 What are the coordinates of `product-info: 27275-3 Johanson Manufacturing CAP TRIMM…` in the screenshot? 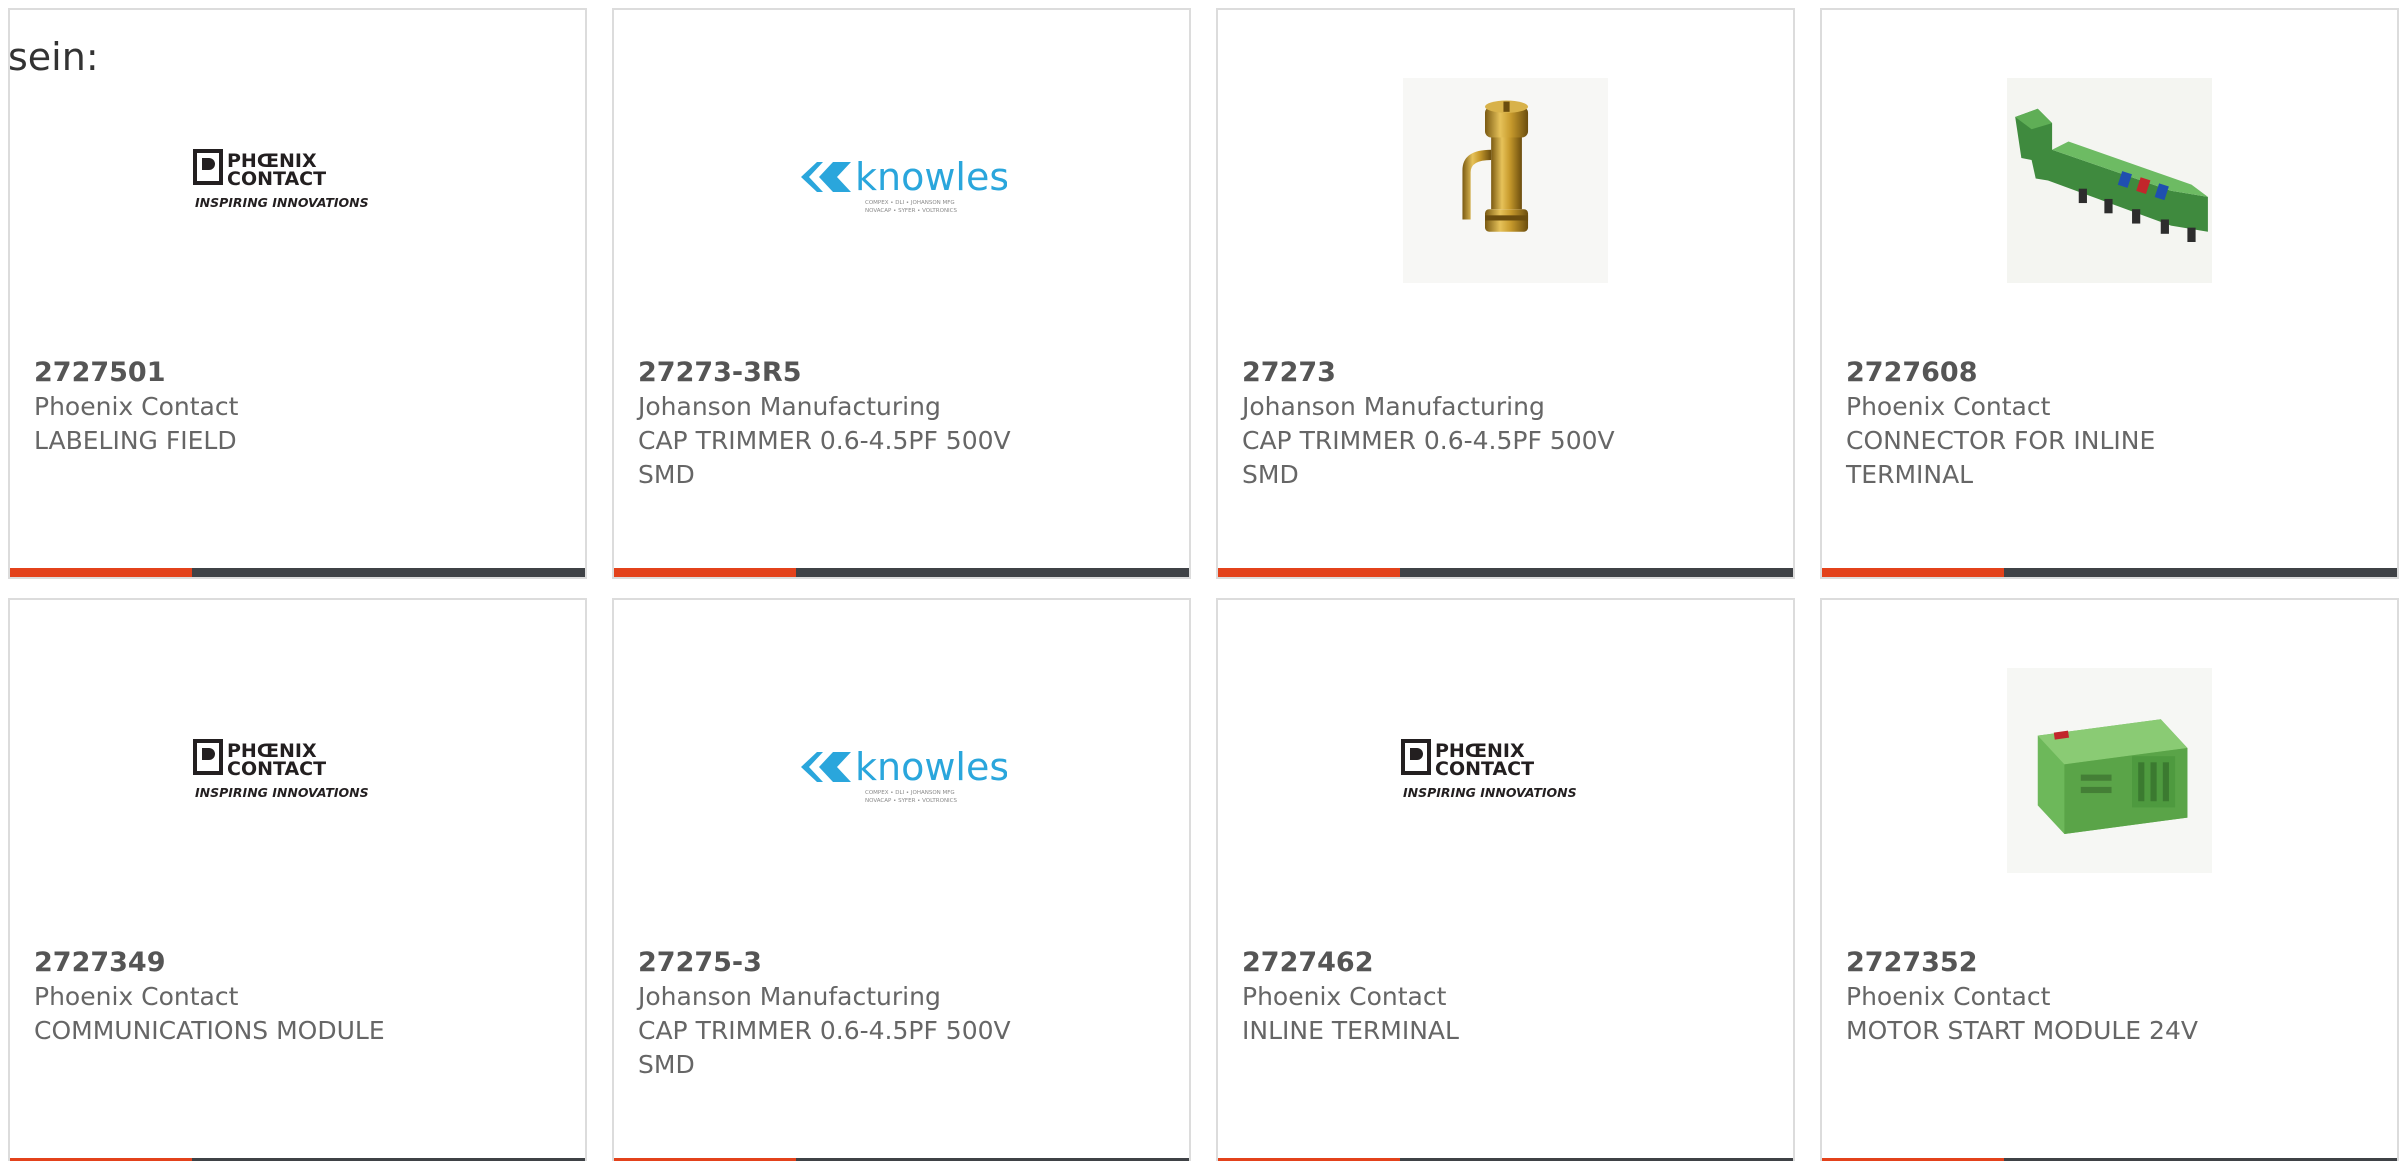 It's located at (901, 1014).